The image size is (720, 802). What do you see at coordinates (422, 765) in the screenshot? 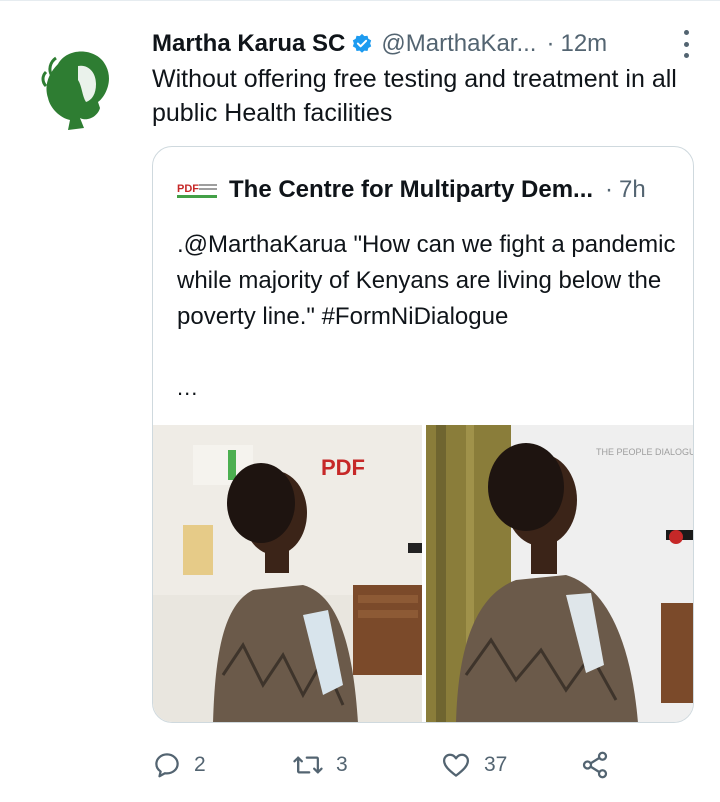
I see `tweet-actions: 2 3 37` at bounding box center [422, 765].